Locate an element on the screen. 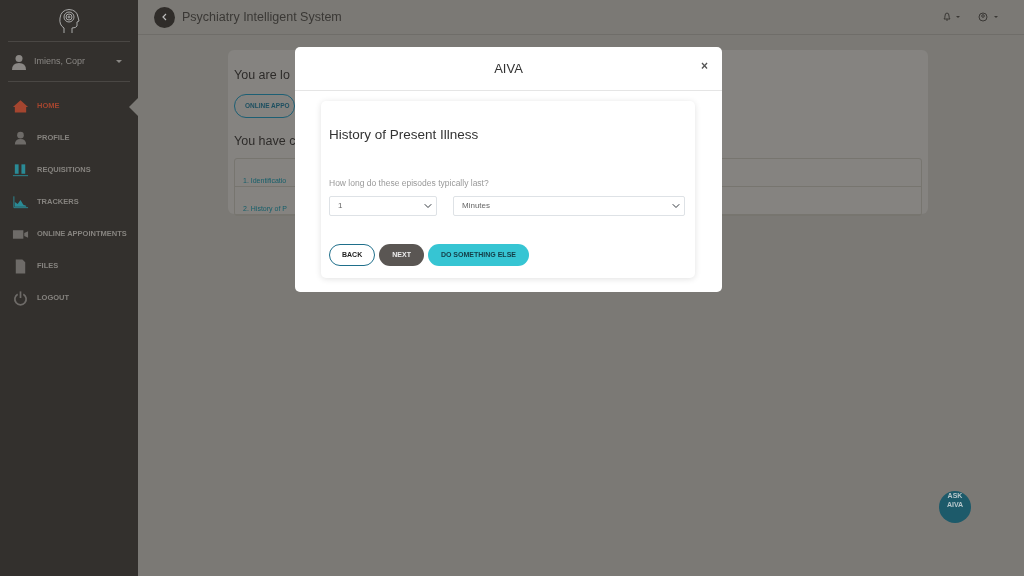 Image resolution: width=1024 pixels, height=576 pixels. chart-icon is located at coordinates (20, 202).